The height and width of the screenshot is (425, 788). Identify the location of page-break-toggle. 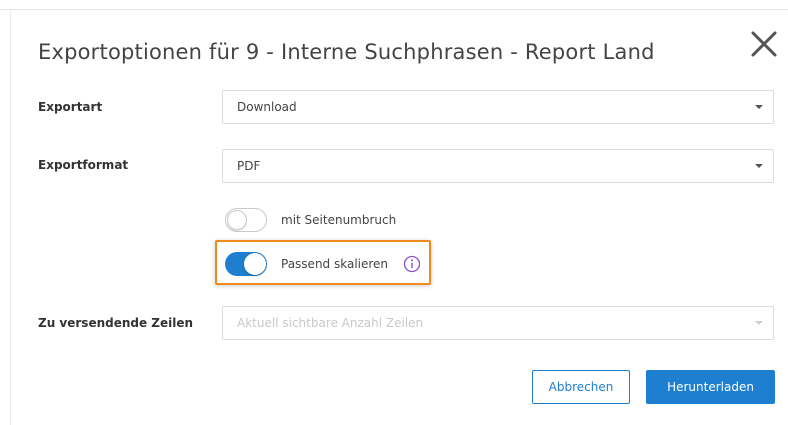
(246, 220).